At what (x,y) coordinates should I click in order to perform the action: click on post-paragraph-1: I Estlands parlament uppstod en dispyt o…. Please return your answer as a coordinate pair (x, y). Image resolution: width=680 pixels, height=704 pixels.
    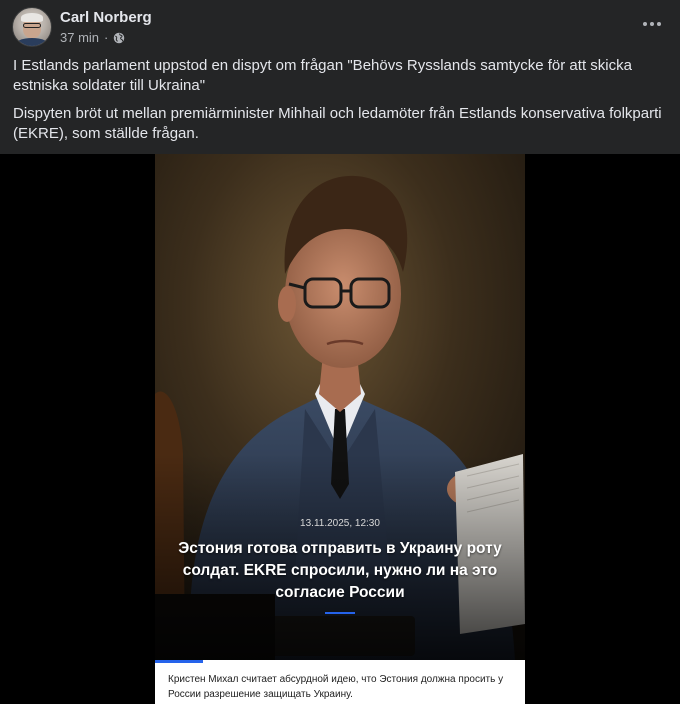
    Looking at the image, I should click on (322, 75).